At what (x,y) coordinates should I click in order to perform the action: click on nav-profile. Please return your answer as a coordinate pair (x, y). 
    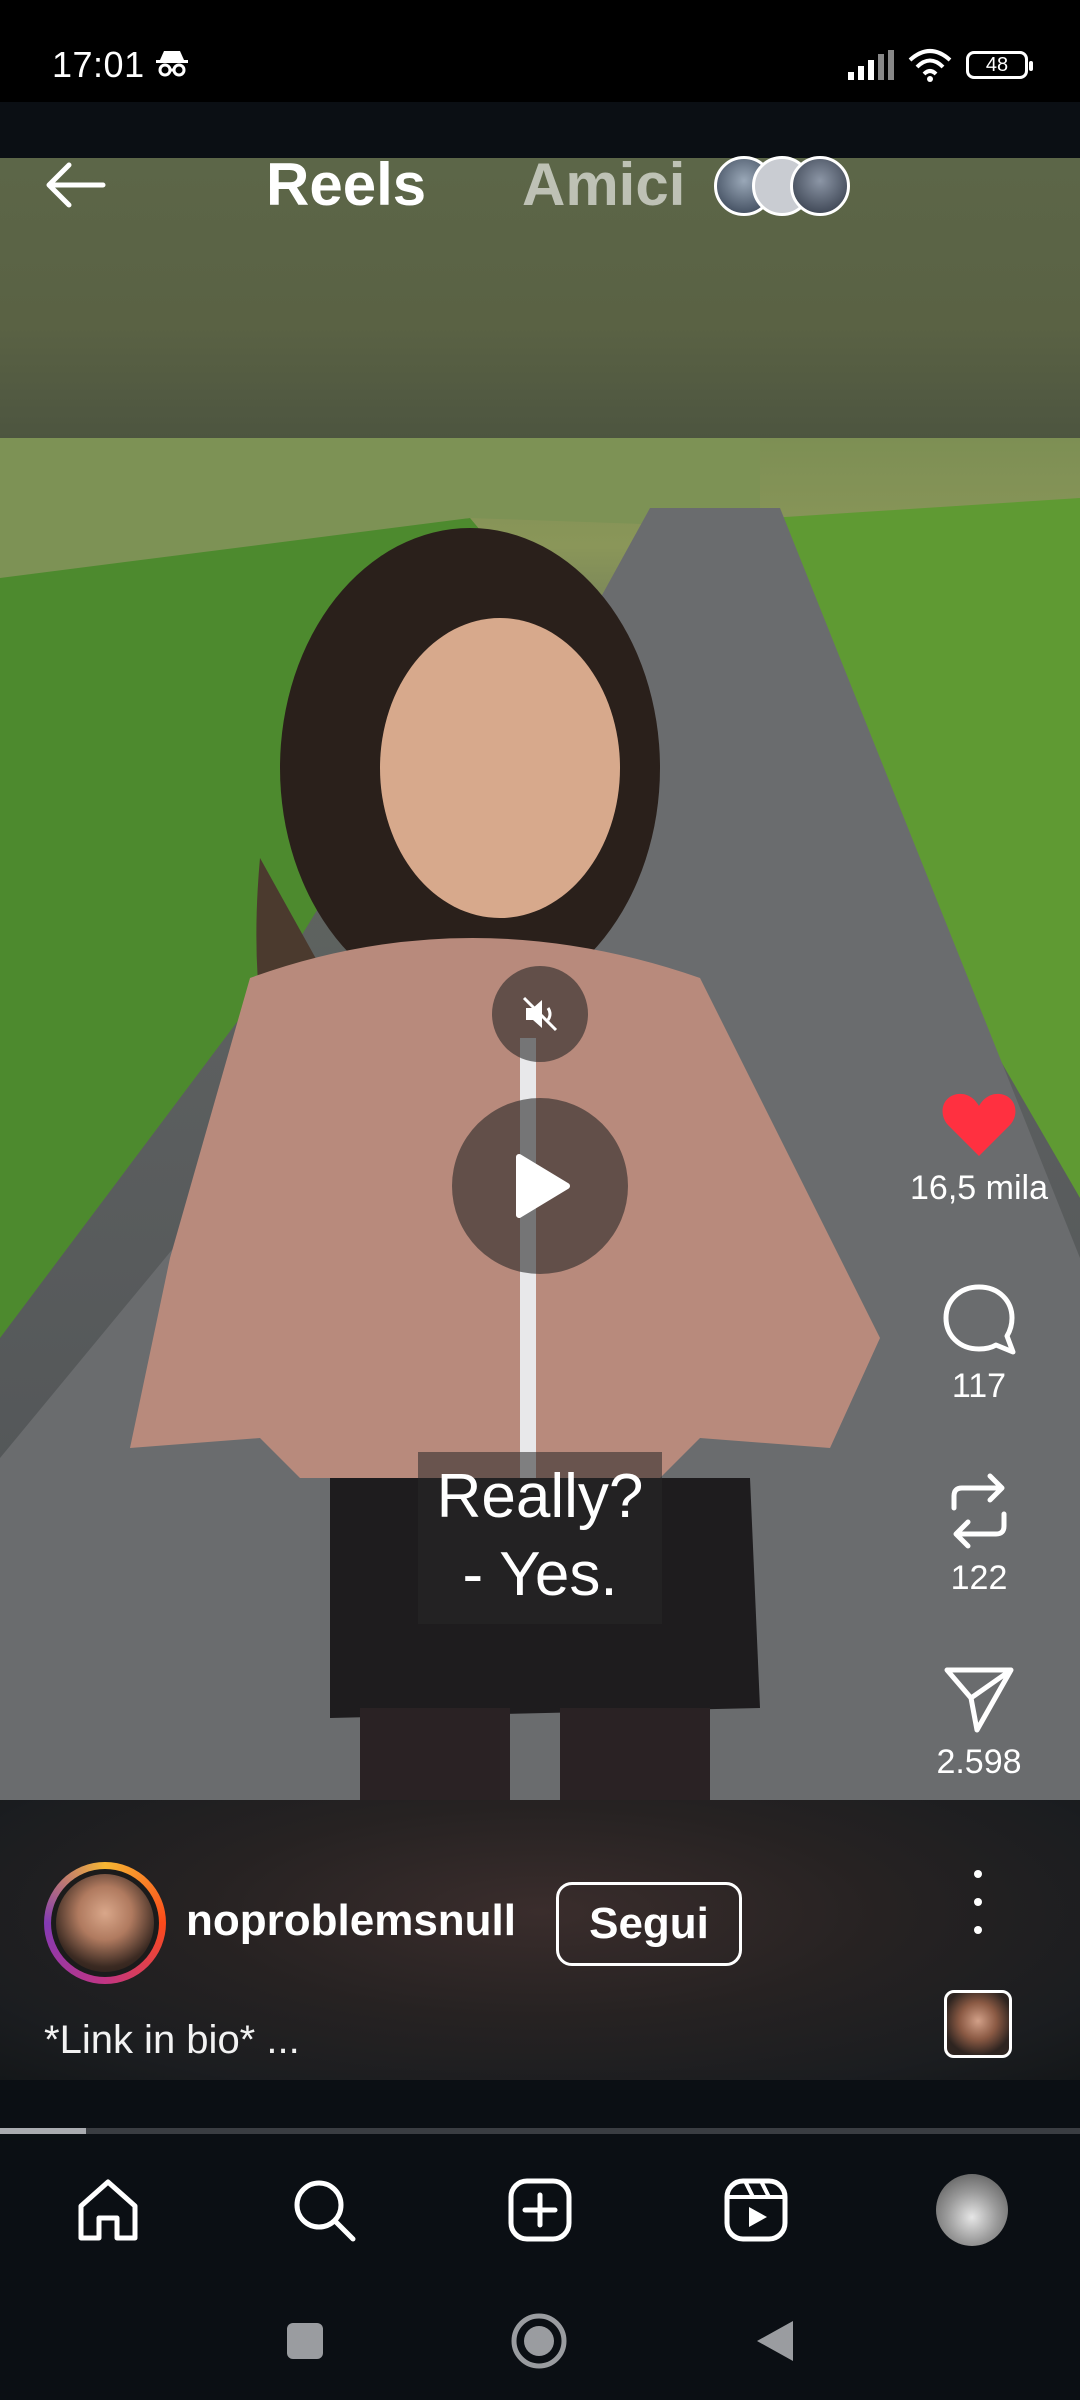
    Looking at the image, I should click on (972, 2210).